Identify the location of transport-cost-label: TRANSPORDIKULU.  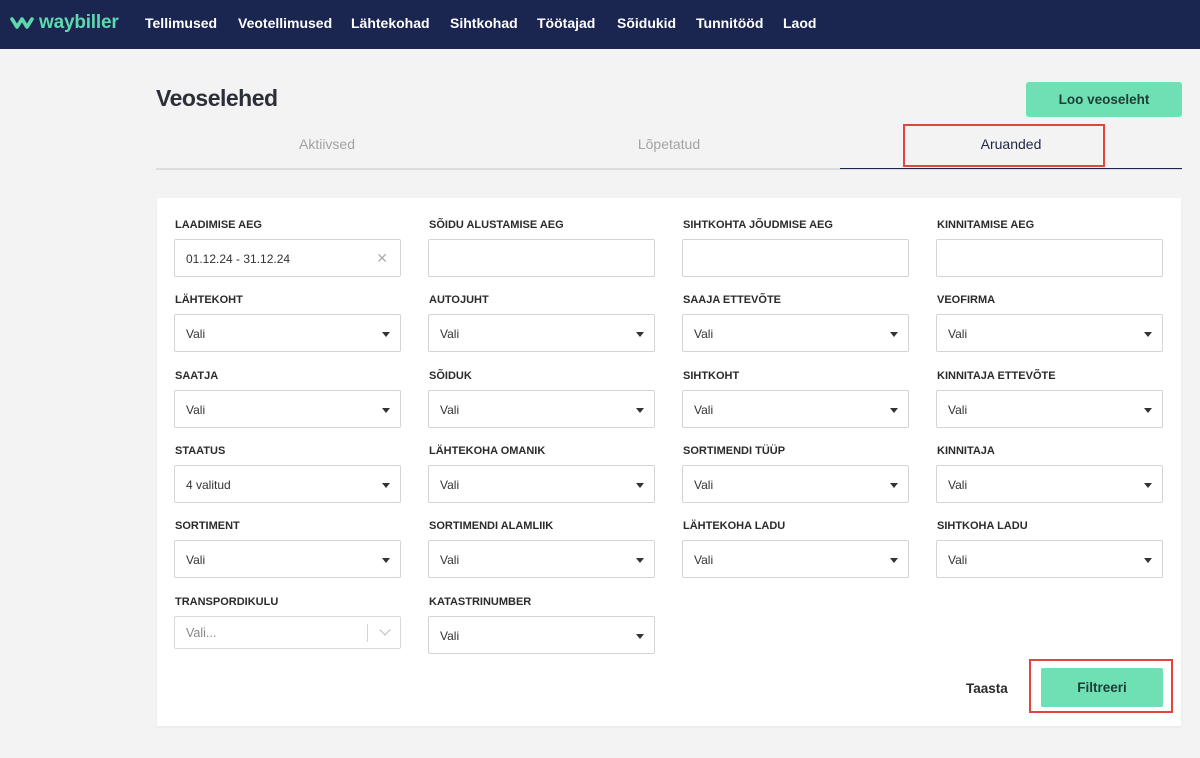
(227, 602).